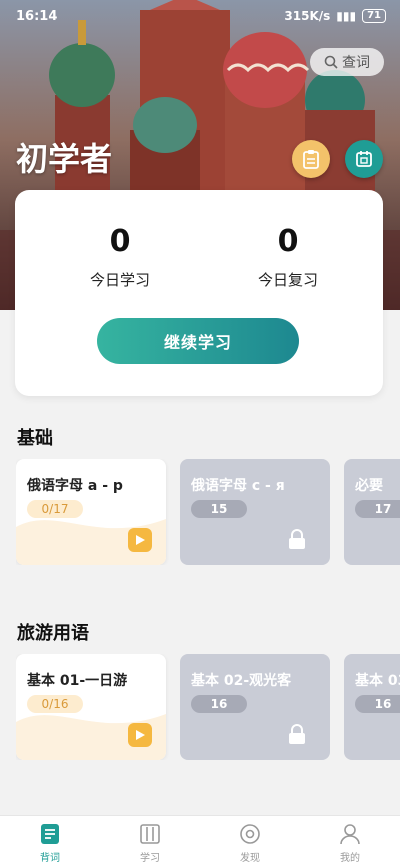 The width and height of the screenshot is (400, 866). Describe the element at coordinates (219, 509) in the screenshot. I see `course-count-badge: 15` at that location.